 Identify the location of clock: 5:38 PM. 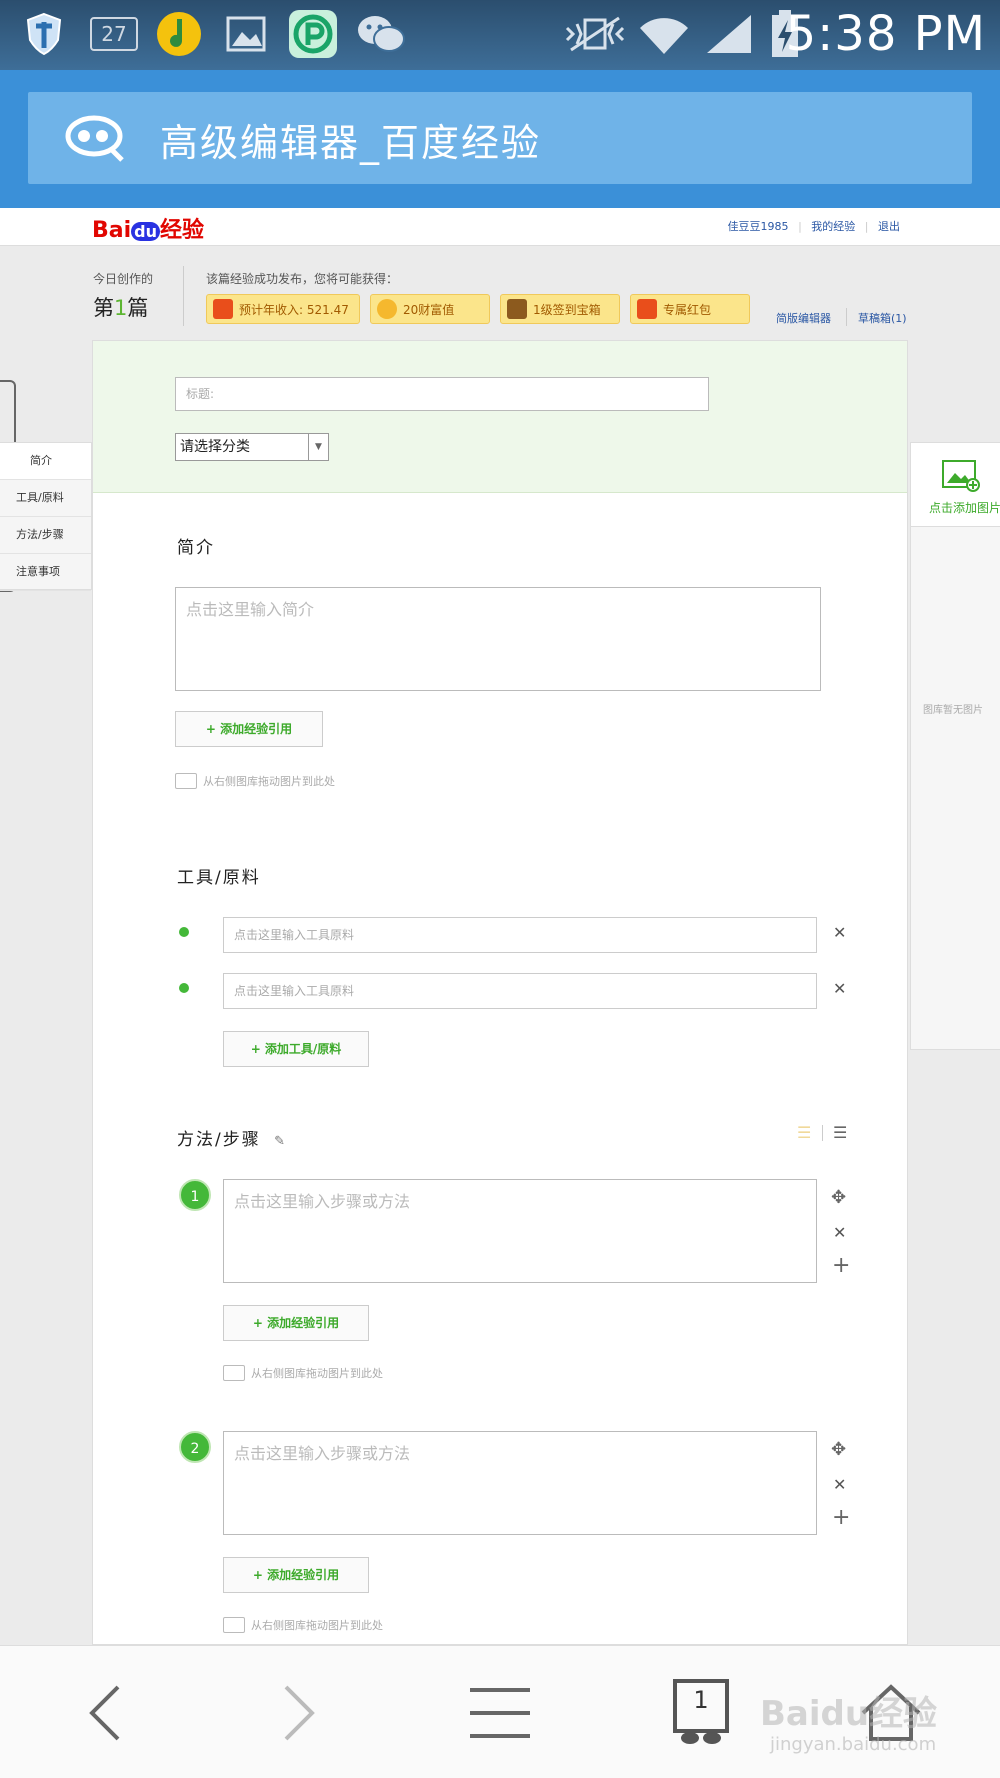
(885, 34).